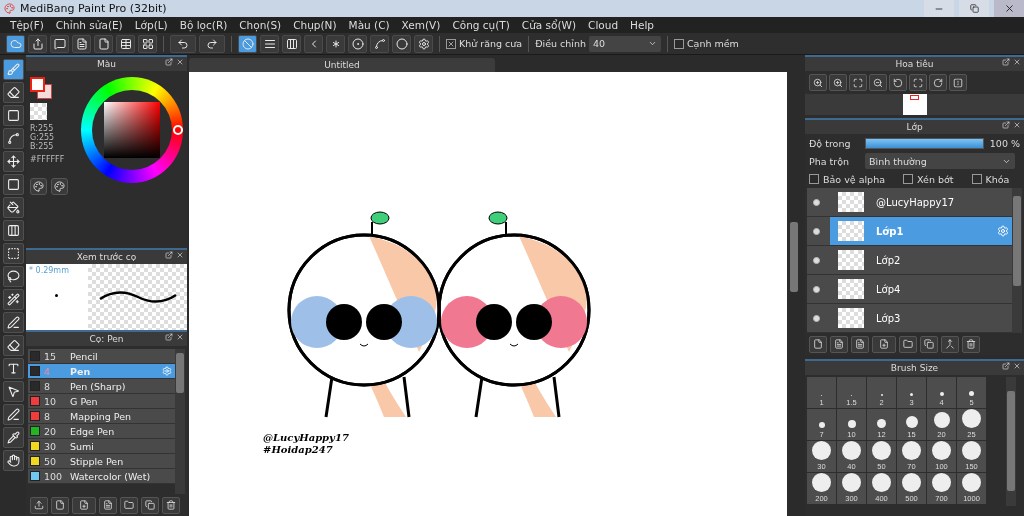 This screenshot has height=516, width=1024. What do you see at coordinates (909, 260) in the screenshot?
I see `layer-item: Lớp2` at bounding box center [909, 260].